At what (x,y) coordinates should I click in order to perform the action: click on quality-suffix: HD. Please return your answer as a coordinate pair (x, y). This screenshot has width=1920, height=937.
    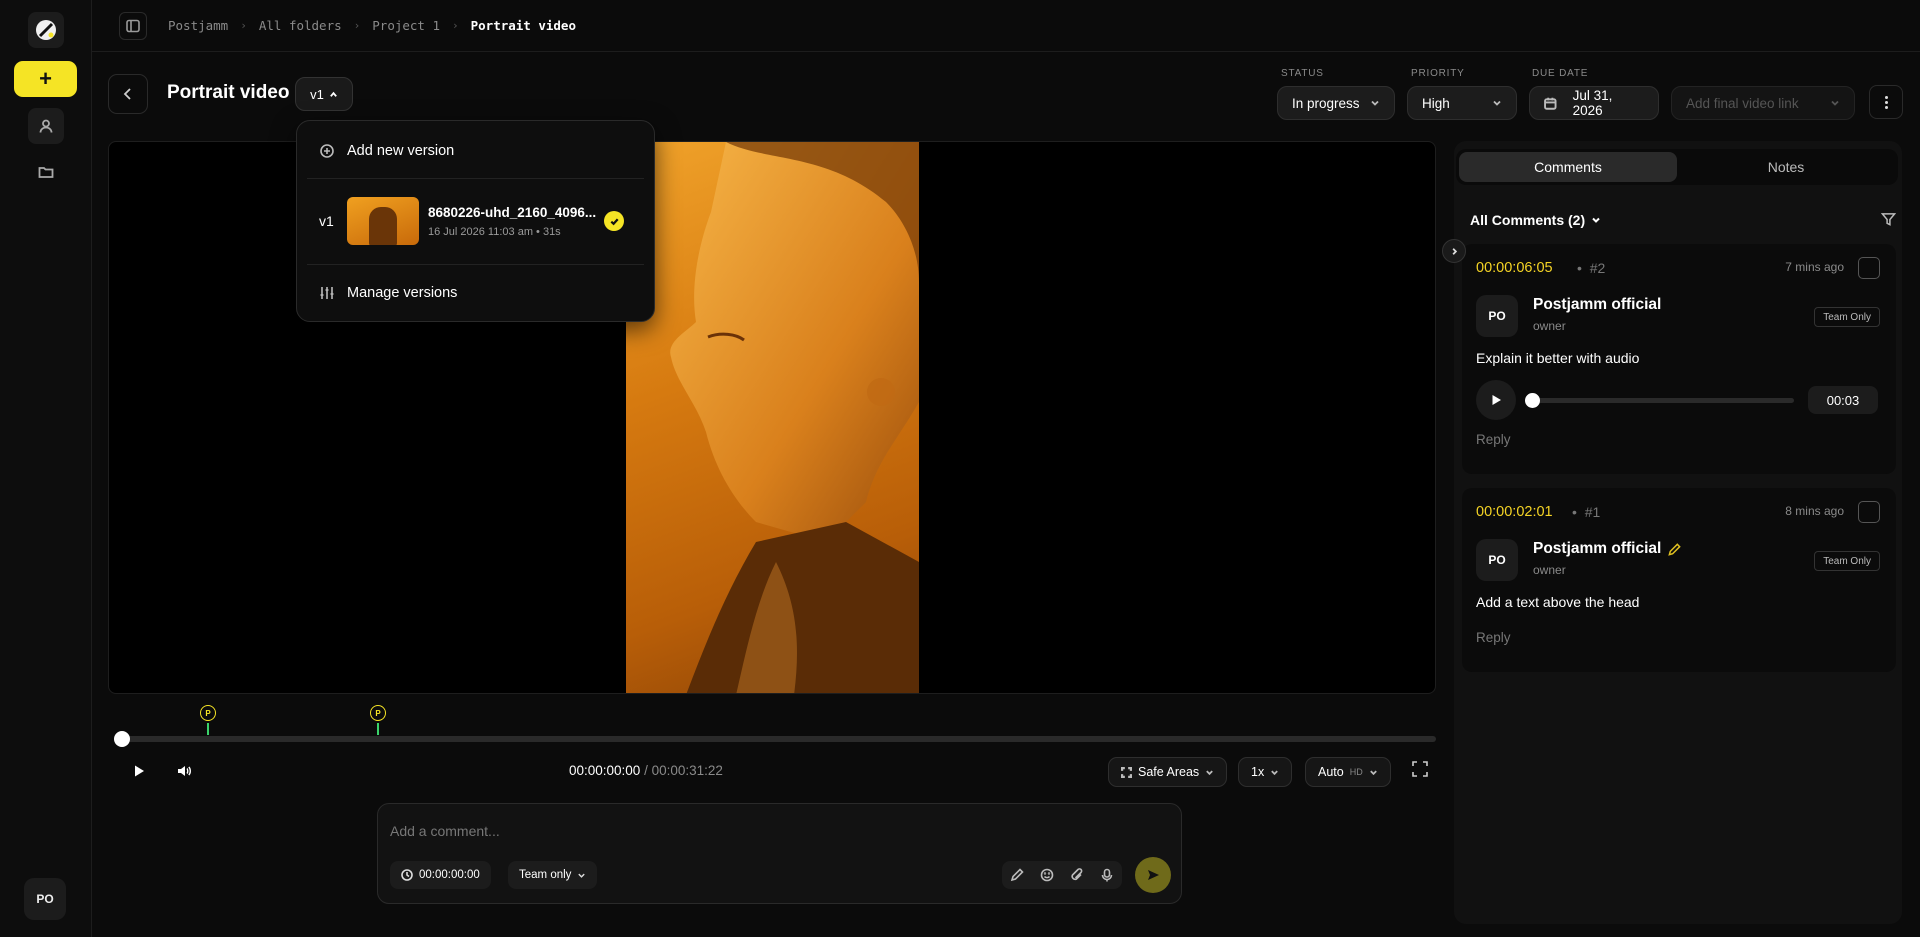
    Looking at the image, I should click on (1356, 772).